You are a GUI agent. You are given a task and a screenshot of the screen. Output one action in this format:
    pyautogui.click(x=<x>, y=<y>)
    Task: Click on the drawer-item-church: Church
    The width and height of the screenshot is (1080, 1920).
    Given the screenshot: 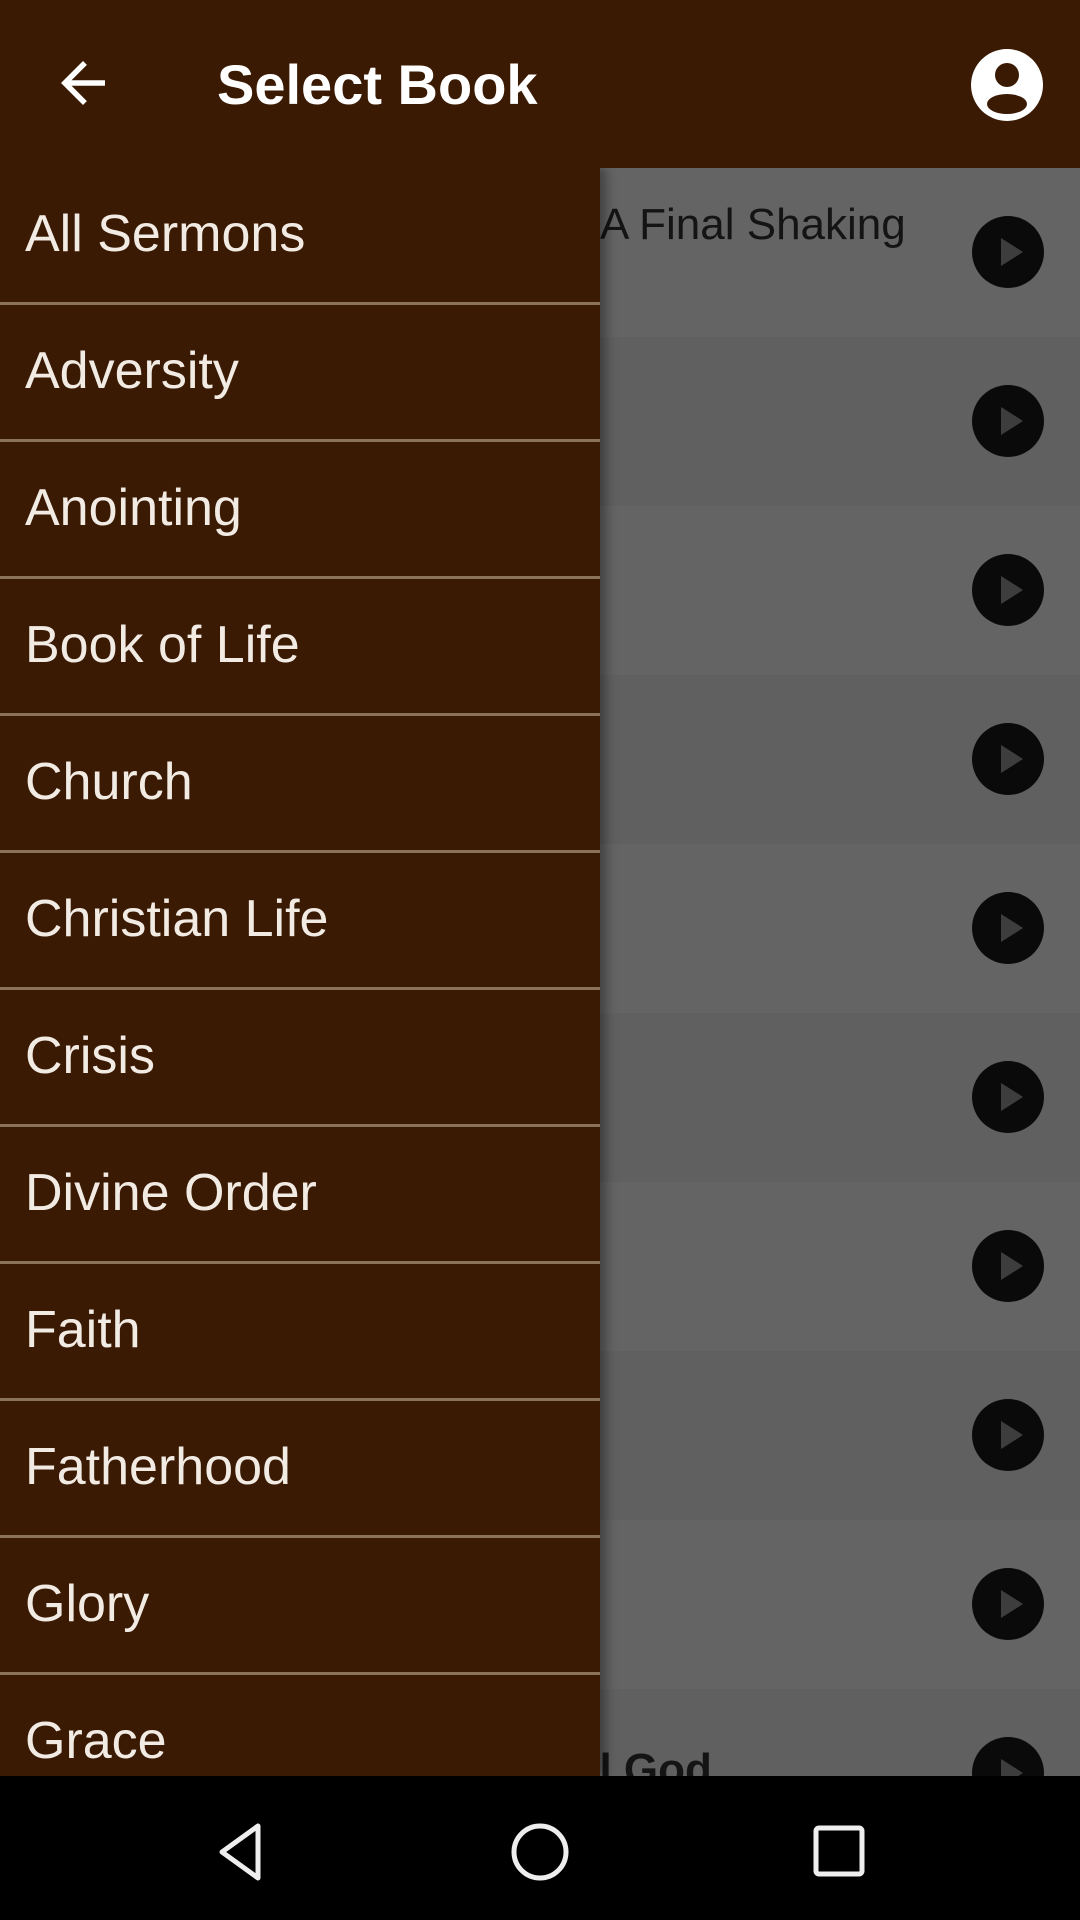 What is the action you would take?
    pyautogui.click(x=300, y=784)
    